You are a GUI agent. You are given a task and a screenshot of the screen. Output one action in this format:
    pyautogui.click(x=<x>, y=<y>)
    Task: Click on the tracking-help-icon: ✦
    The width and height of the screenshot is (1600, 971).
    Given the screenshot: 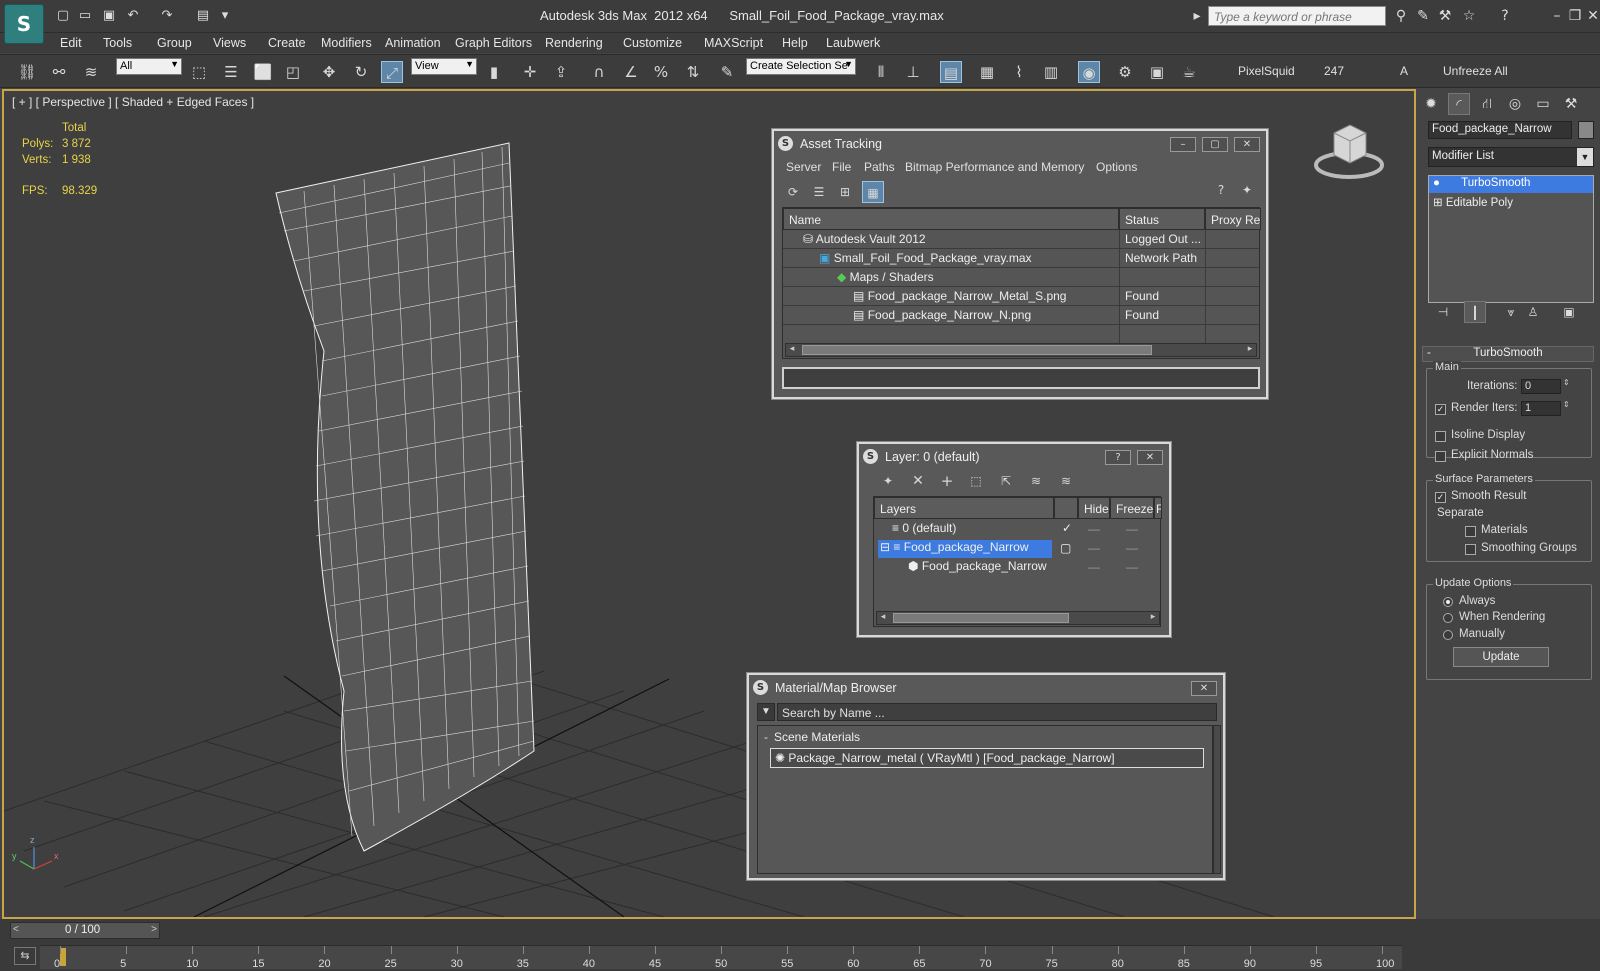 What is the action you would take?
    pyautogui.click(x=1247, y=190)
    